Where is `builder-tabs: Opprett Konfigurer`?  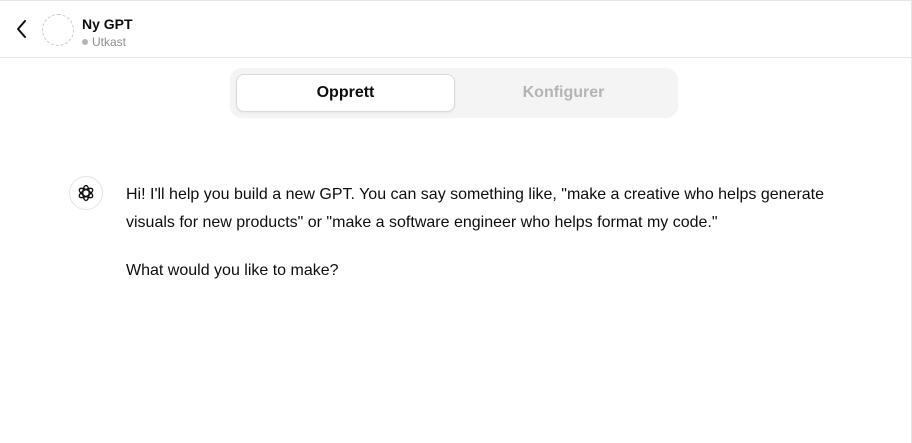
builder-tabs: Opprett Konfigurer is located at coordinates (454, 93).